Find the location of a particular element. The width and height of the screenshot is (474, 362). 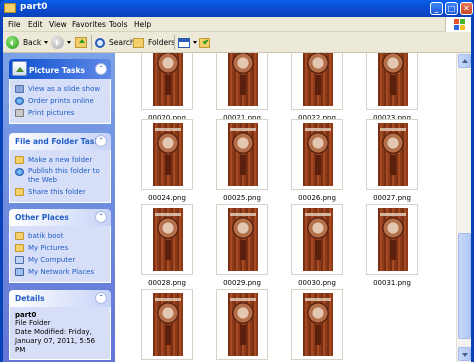

views-button is located at coordinates (187, 42).